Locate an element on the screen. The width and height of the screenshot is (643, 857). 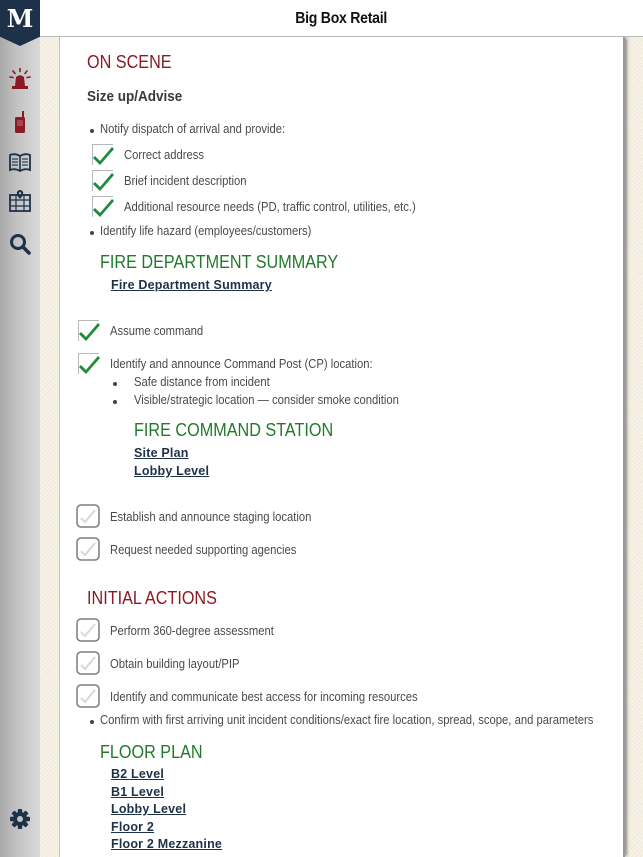
subsection-title-size-up: Size up/Advise is located at coordinates (135, 96).